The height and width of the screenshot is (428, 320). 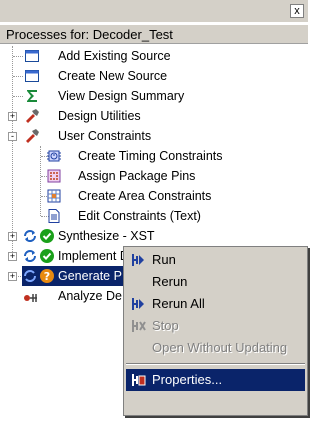 What do you see at coordinates (215, 282) in the screenshot?
I see `menu-item-rerun: Rerun` at bounding box center [215, 282].